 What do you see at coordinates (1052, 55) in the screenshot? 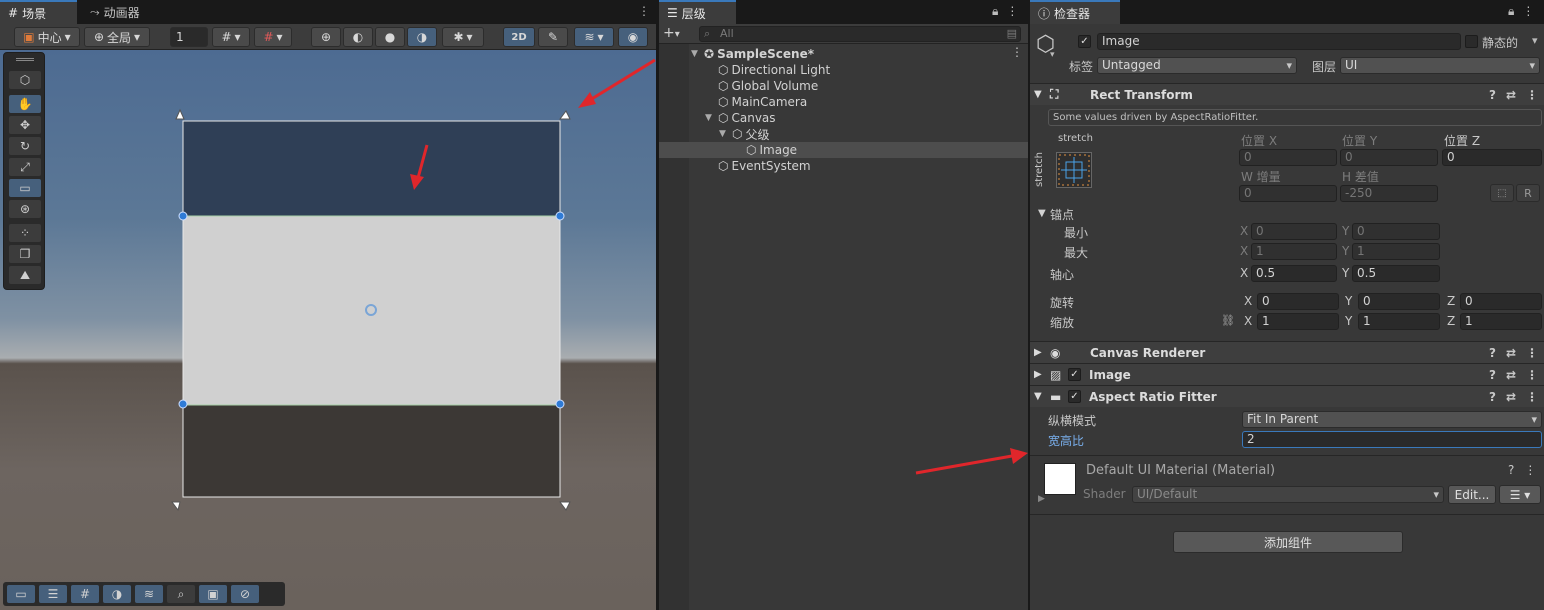
I see `icon-dropdown-chevron: ▾` at bounding box center [1052, 55].